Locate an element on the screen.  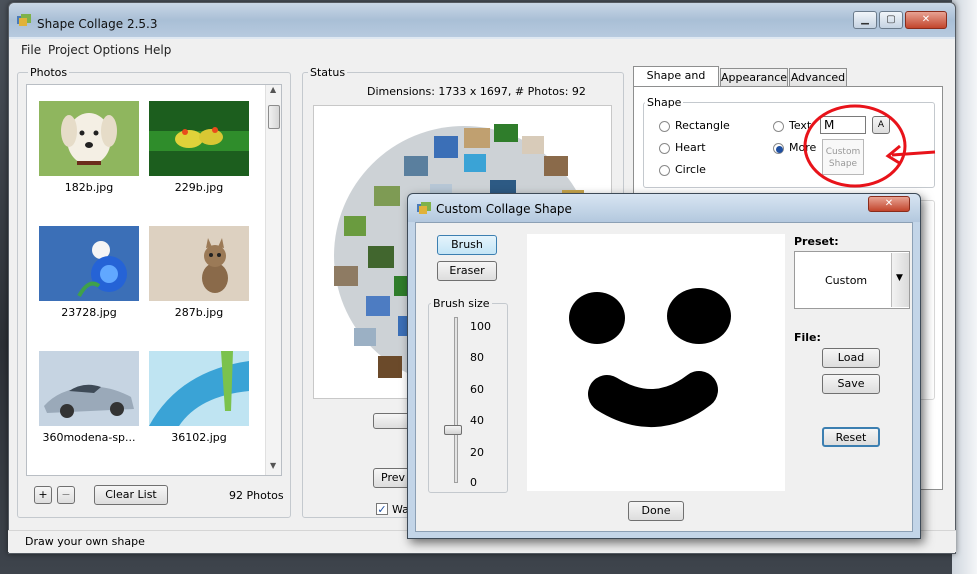
reset-button: Reset is located at coordinates (851, 437).